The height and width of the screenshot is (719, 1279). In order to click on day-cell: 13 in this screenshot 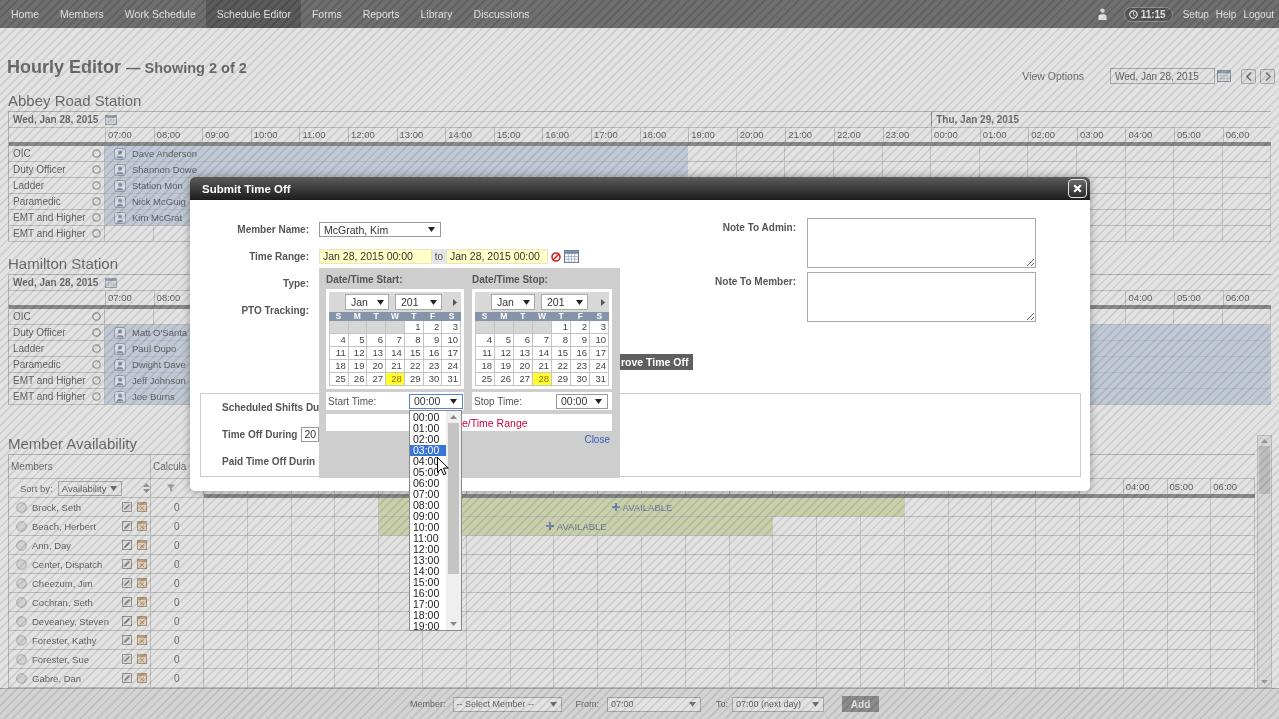, I will do `click(523, 353)`.